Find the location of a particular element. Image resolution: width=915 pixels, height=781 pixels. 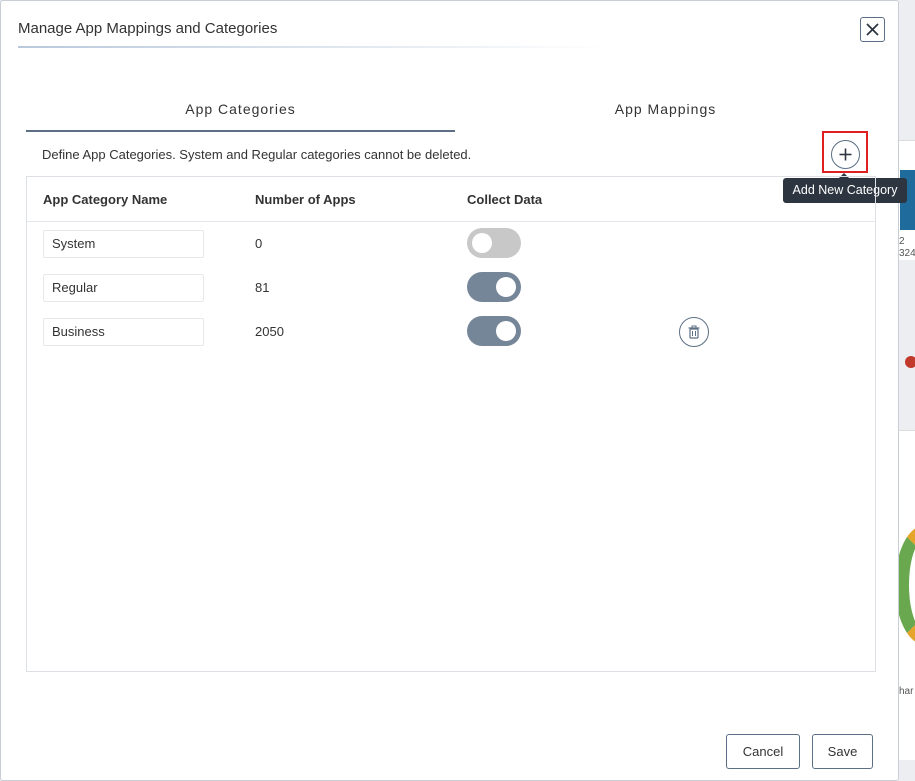

category-name-field: System is located at coordinates (123, 244).